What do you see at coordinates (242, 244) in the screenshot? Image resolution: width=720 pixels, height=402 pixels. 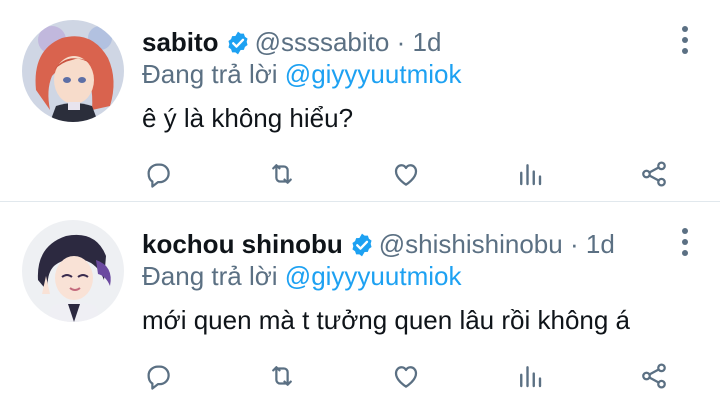 I see `display-name: kochou shinobu` at bounding box center [242, 244].